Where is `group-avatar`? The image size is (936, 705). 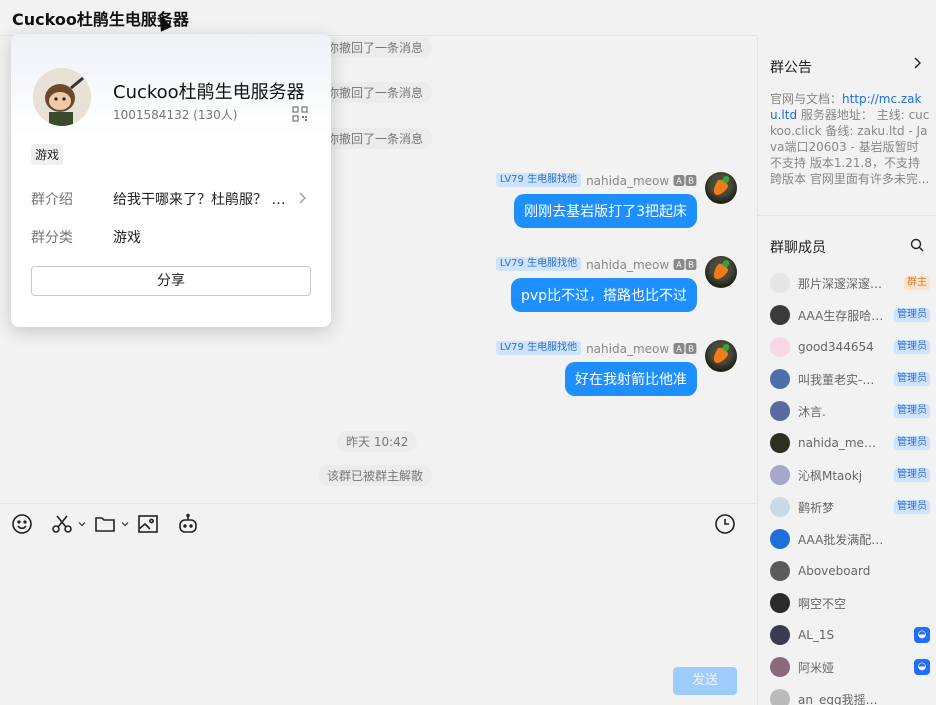
group-avatar is located at coordinates (62, 97).